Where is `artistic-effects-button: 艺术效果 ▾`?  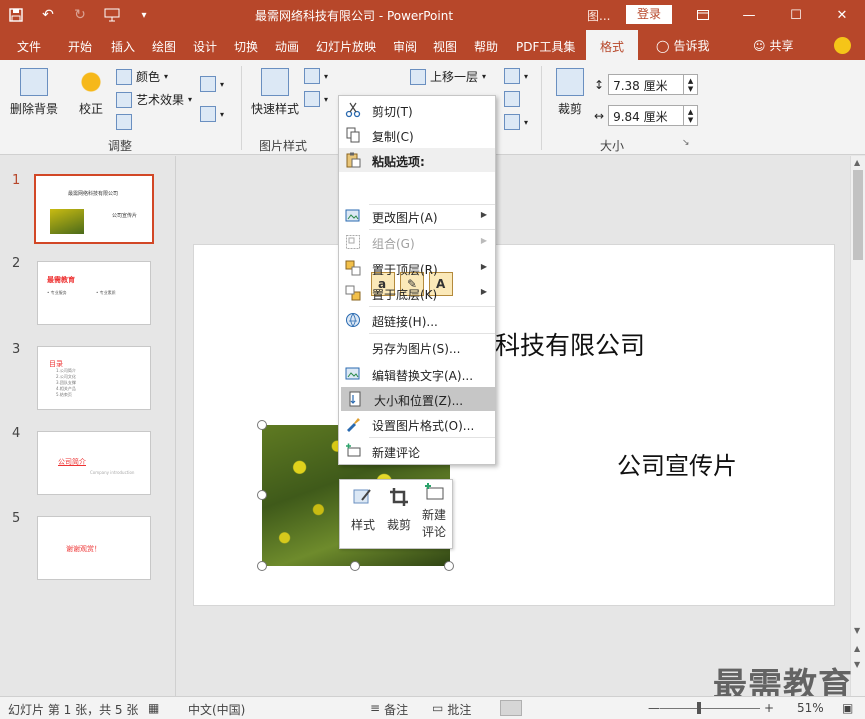
artistic-effects-button: 艺术效果 ▾ is located at coordinates (154, 99).